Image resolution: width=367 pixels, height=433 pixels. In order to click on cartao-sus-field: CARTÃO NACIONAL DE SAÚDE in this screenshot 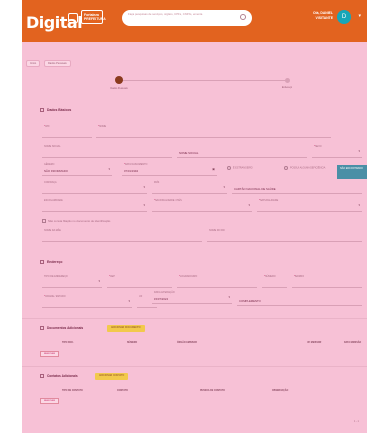, I will do `click(297, 187)`.